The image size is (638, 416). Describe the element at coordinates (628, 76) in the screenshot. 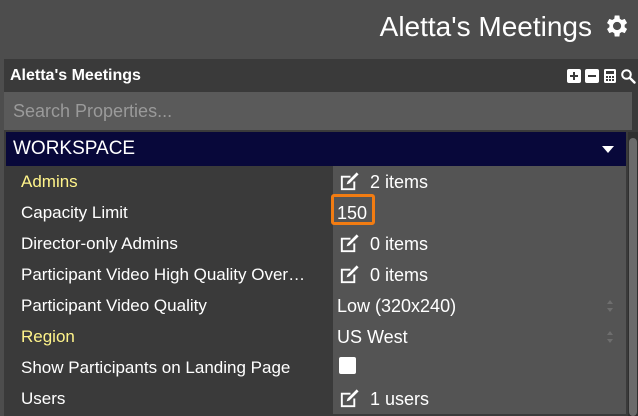

I see `search-icon` at that location.